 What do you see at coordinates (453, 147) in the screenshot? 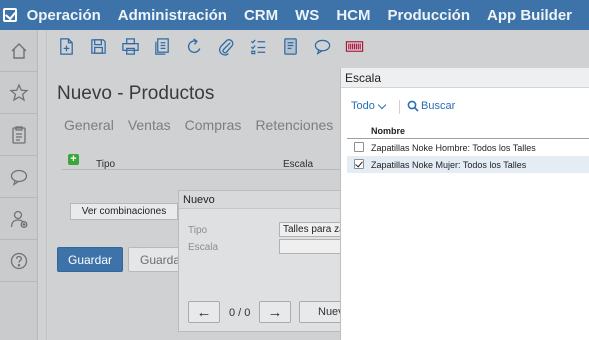
I see `list-item-label: Zapatillas Noke Hombre: Todos los Talles` at bounding box center [453, 147].